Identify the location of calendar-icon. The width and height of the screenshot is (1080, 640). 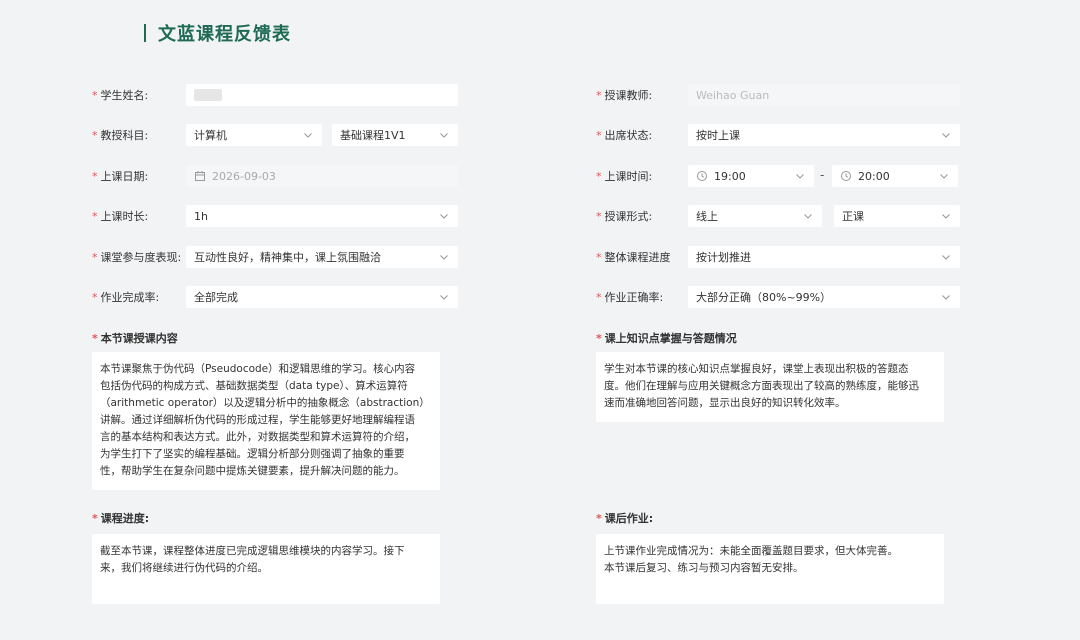
(200, 176).